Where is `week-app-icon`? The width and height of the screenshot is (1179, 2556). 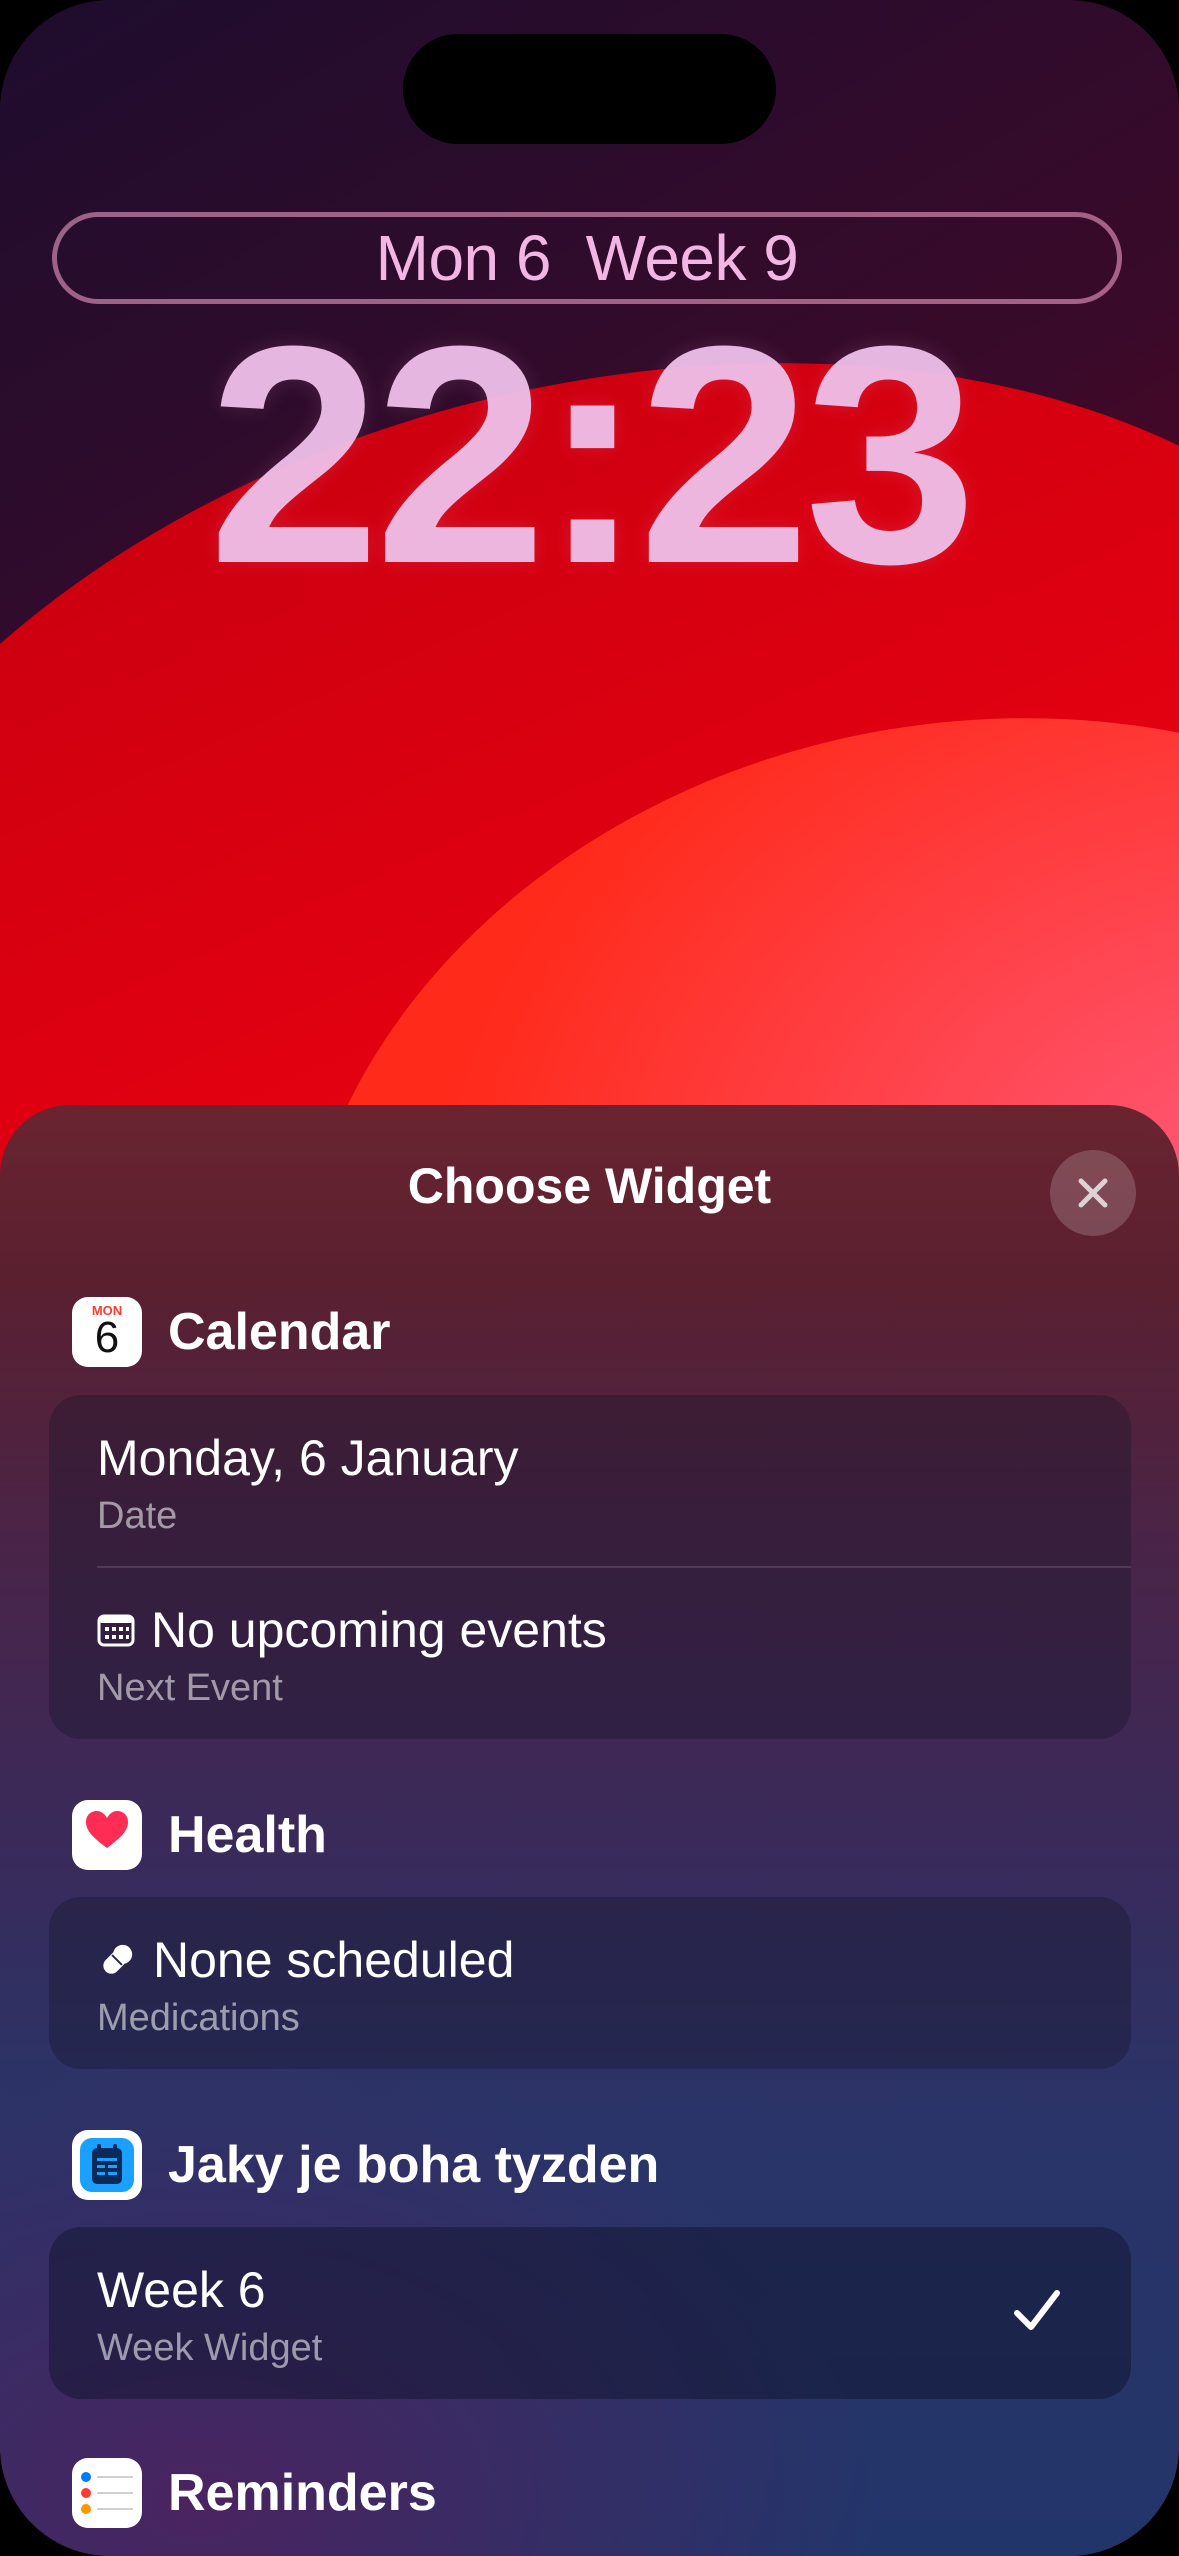 week-app-icon is located at coordinates (107, 2165).